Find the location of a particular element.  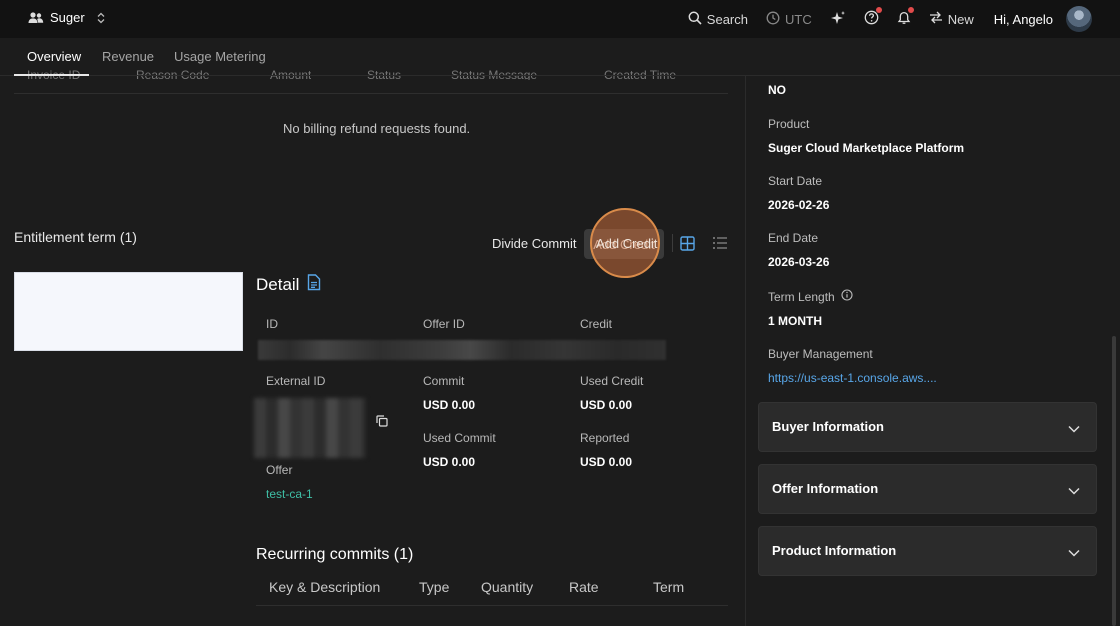

grid-view-icon is located at coordinates (687, 245).